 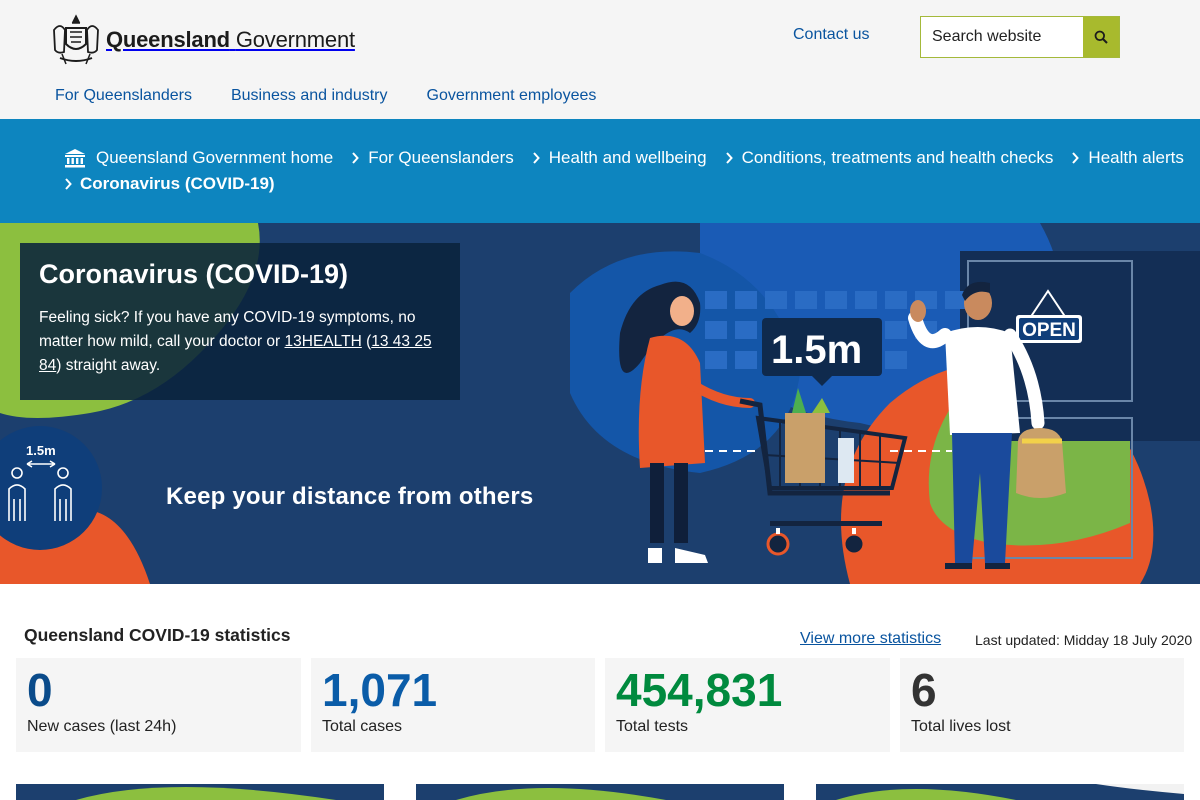 I want to click on breadcrumb-conditions: Conditions, treatments and health checks, so click(x=898, y=158).